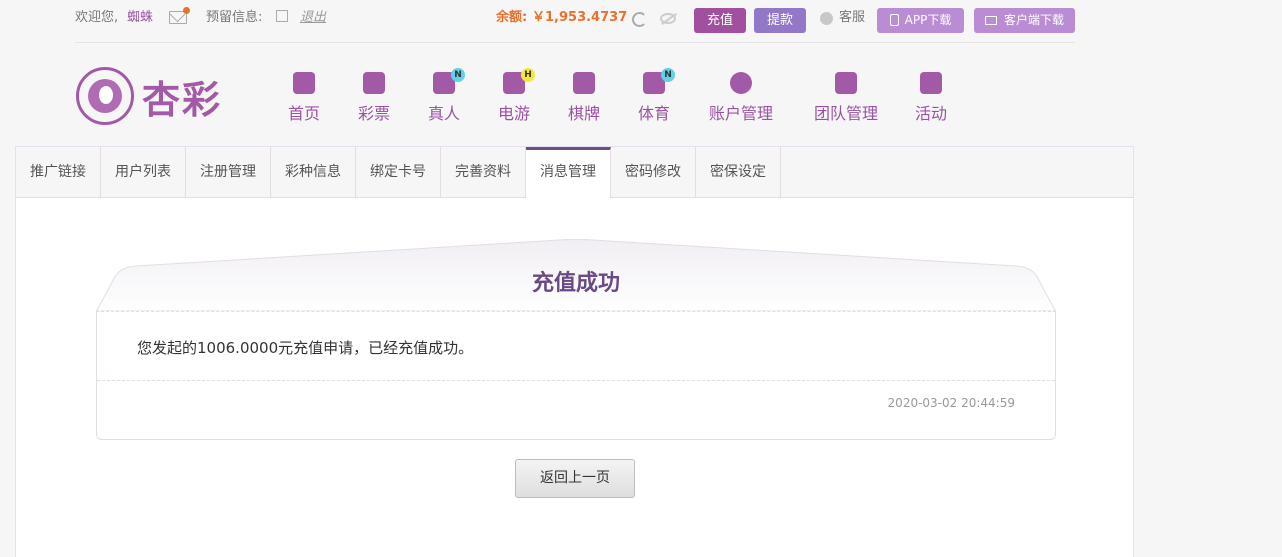 The height and width of the screenshot is (557, 1282). What do you see at coordinates (584, 83) in the screenshot?
I see `cards-icon` at bounding box center [584, 83].